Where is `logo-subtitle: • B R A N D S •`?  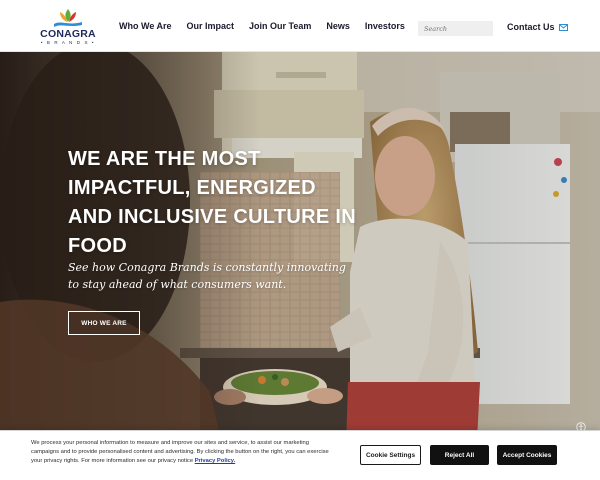
logo-subtitle: • B R A N D S • is located at coordinates (68, 42).